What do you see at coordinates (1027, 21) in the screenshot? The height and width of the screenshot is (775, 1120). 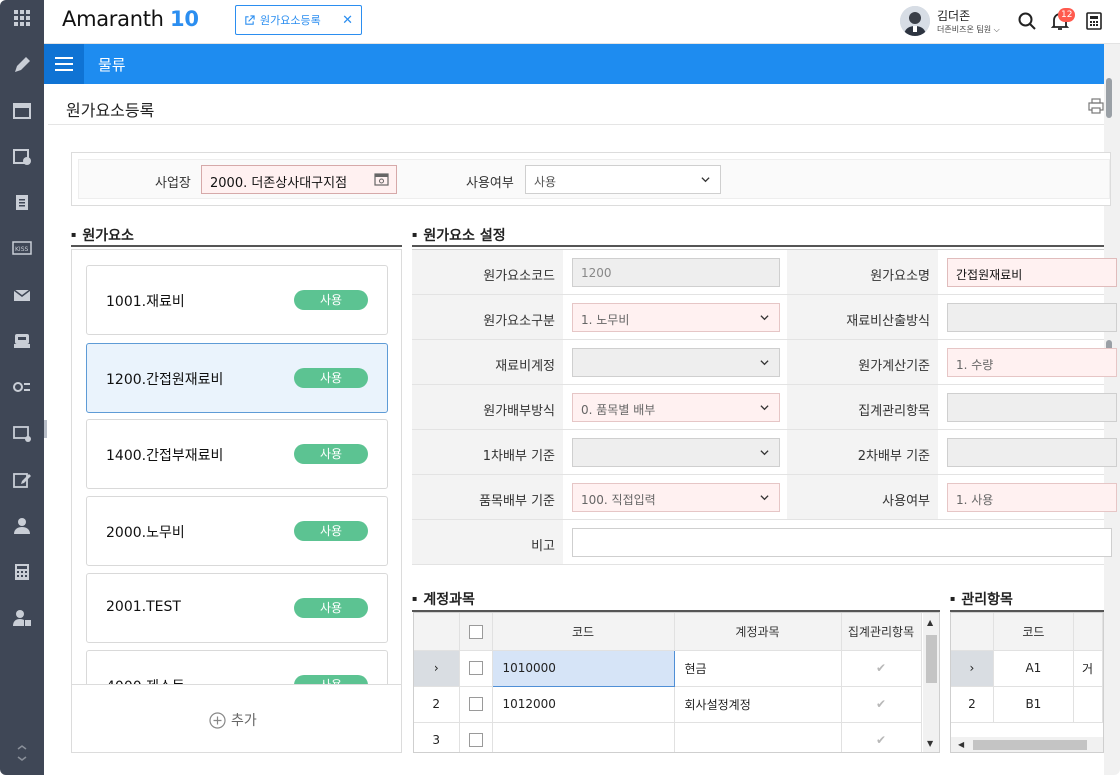 I see `search-icon` at bounding box center [1027, 21].